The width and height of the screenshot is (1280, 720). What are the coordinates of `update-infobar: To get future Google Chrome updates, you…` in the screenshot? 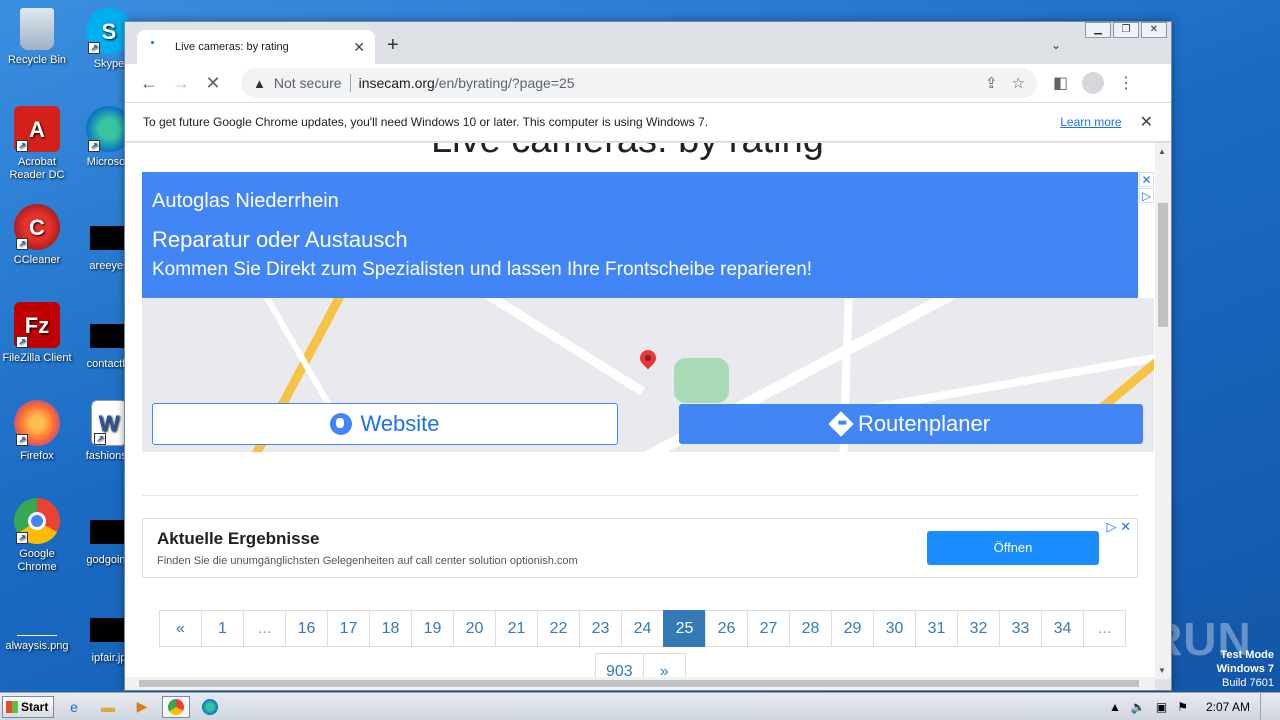 It's located at (648, 122).